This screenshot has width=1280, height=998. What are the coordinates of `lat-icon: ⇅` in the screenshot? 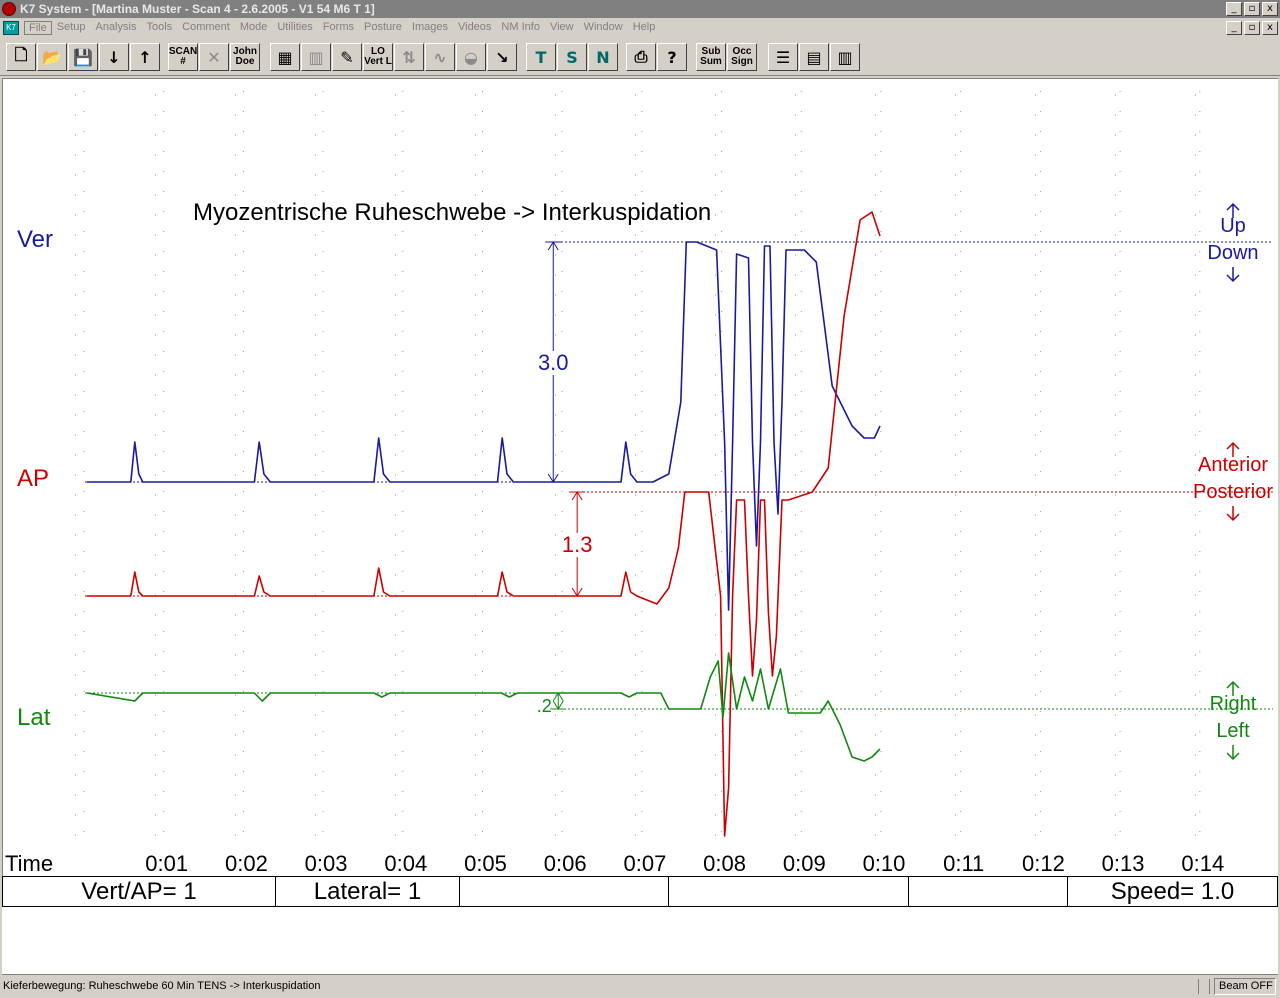 It's located at (409, 57).